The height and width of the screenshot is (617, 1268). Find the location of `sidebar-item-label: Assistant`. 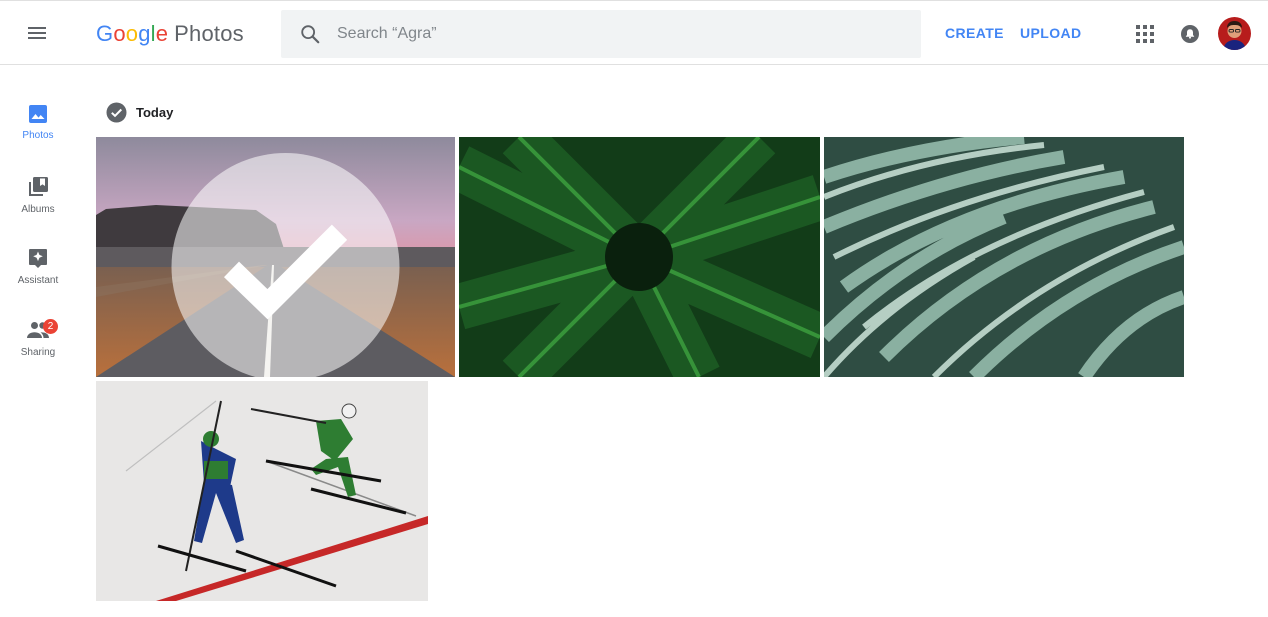

sidebar-item-label: Assistant is located at coordinates (38, 280).